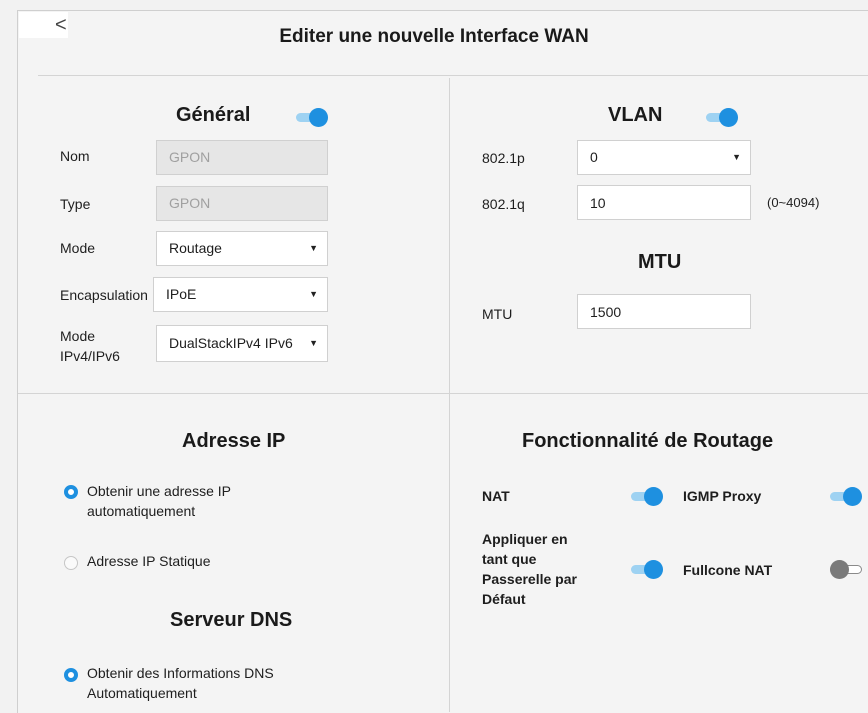 This screenshot has height=713, width=868. I want to click on dns-auto-label-line1: Obtenir des Informations DNS, so click(180, 673).